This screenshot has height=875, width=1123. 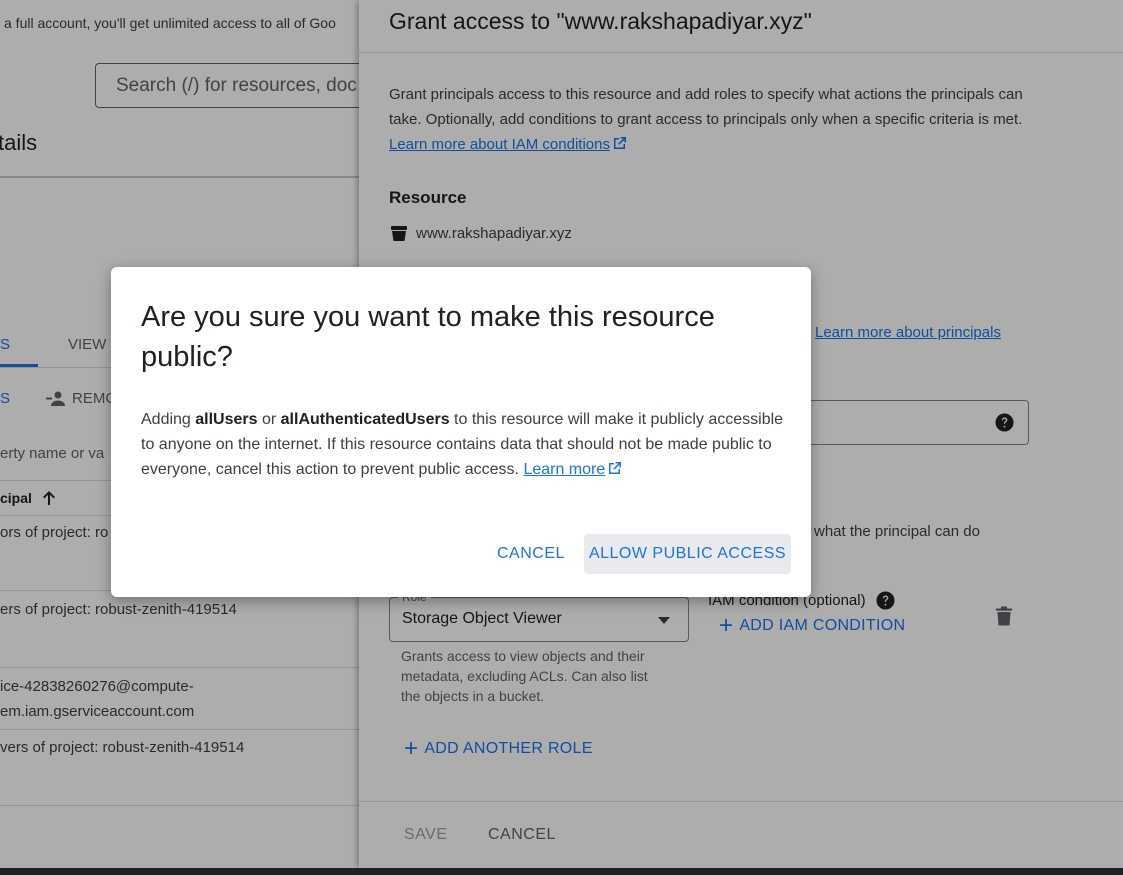 What do you see at coordinates (615, 468) in the screenshot?
I see `external-link-icon` at bounding box center [615, 468].